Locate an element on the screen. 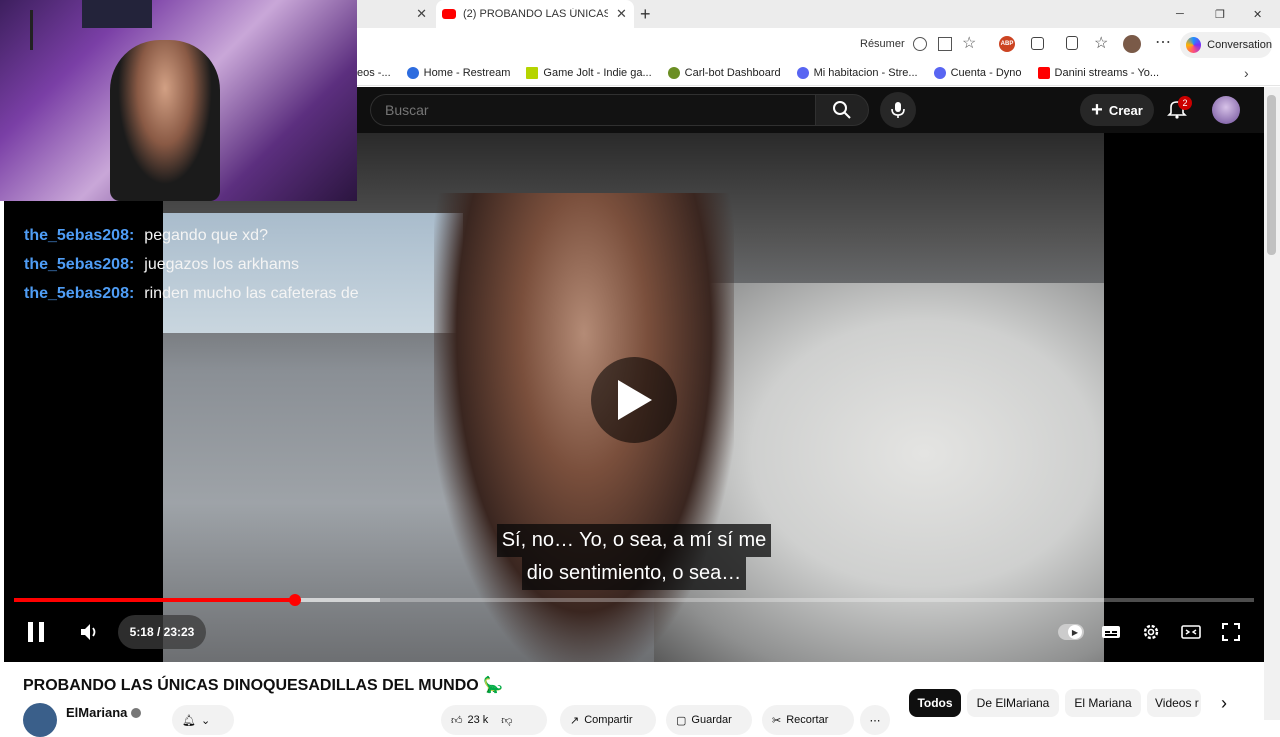  bookmark-item: Carl-bot Dashboard is located at coordinates (724, 73).